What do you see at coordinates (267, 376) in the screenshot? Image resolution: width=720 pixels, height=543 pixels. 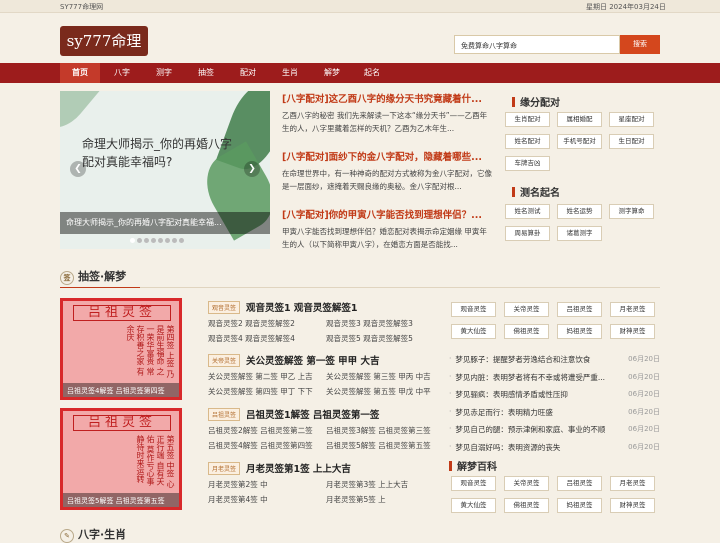 I see `lot-link: 关公灵签解签 第二签 甲乙 上吉` at bounding box center [267, 376].